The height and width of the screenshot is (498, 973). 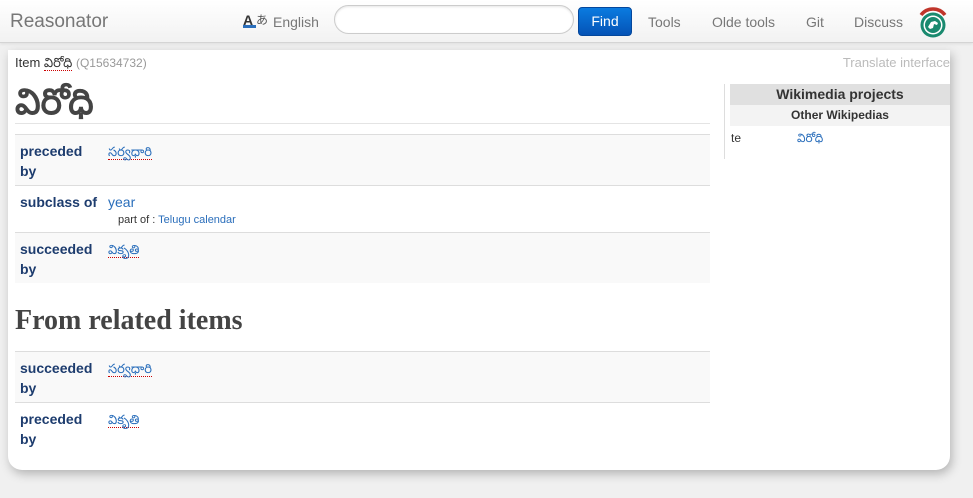 What do you see at coordinates (362, 428) in the screenshot?
I see `property-row: preceded by వికృతి` at bounding box center [362, 428].